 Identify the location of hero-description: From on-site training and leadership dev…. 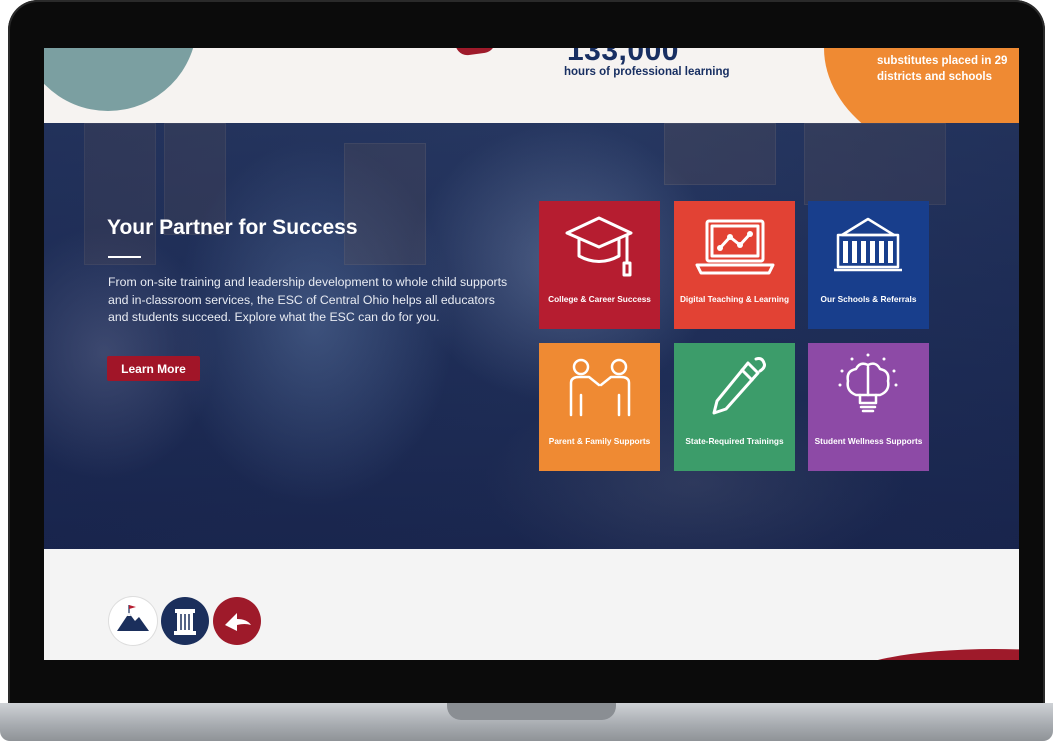
(308, 299).